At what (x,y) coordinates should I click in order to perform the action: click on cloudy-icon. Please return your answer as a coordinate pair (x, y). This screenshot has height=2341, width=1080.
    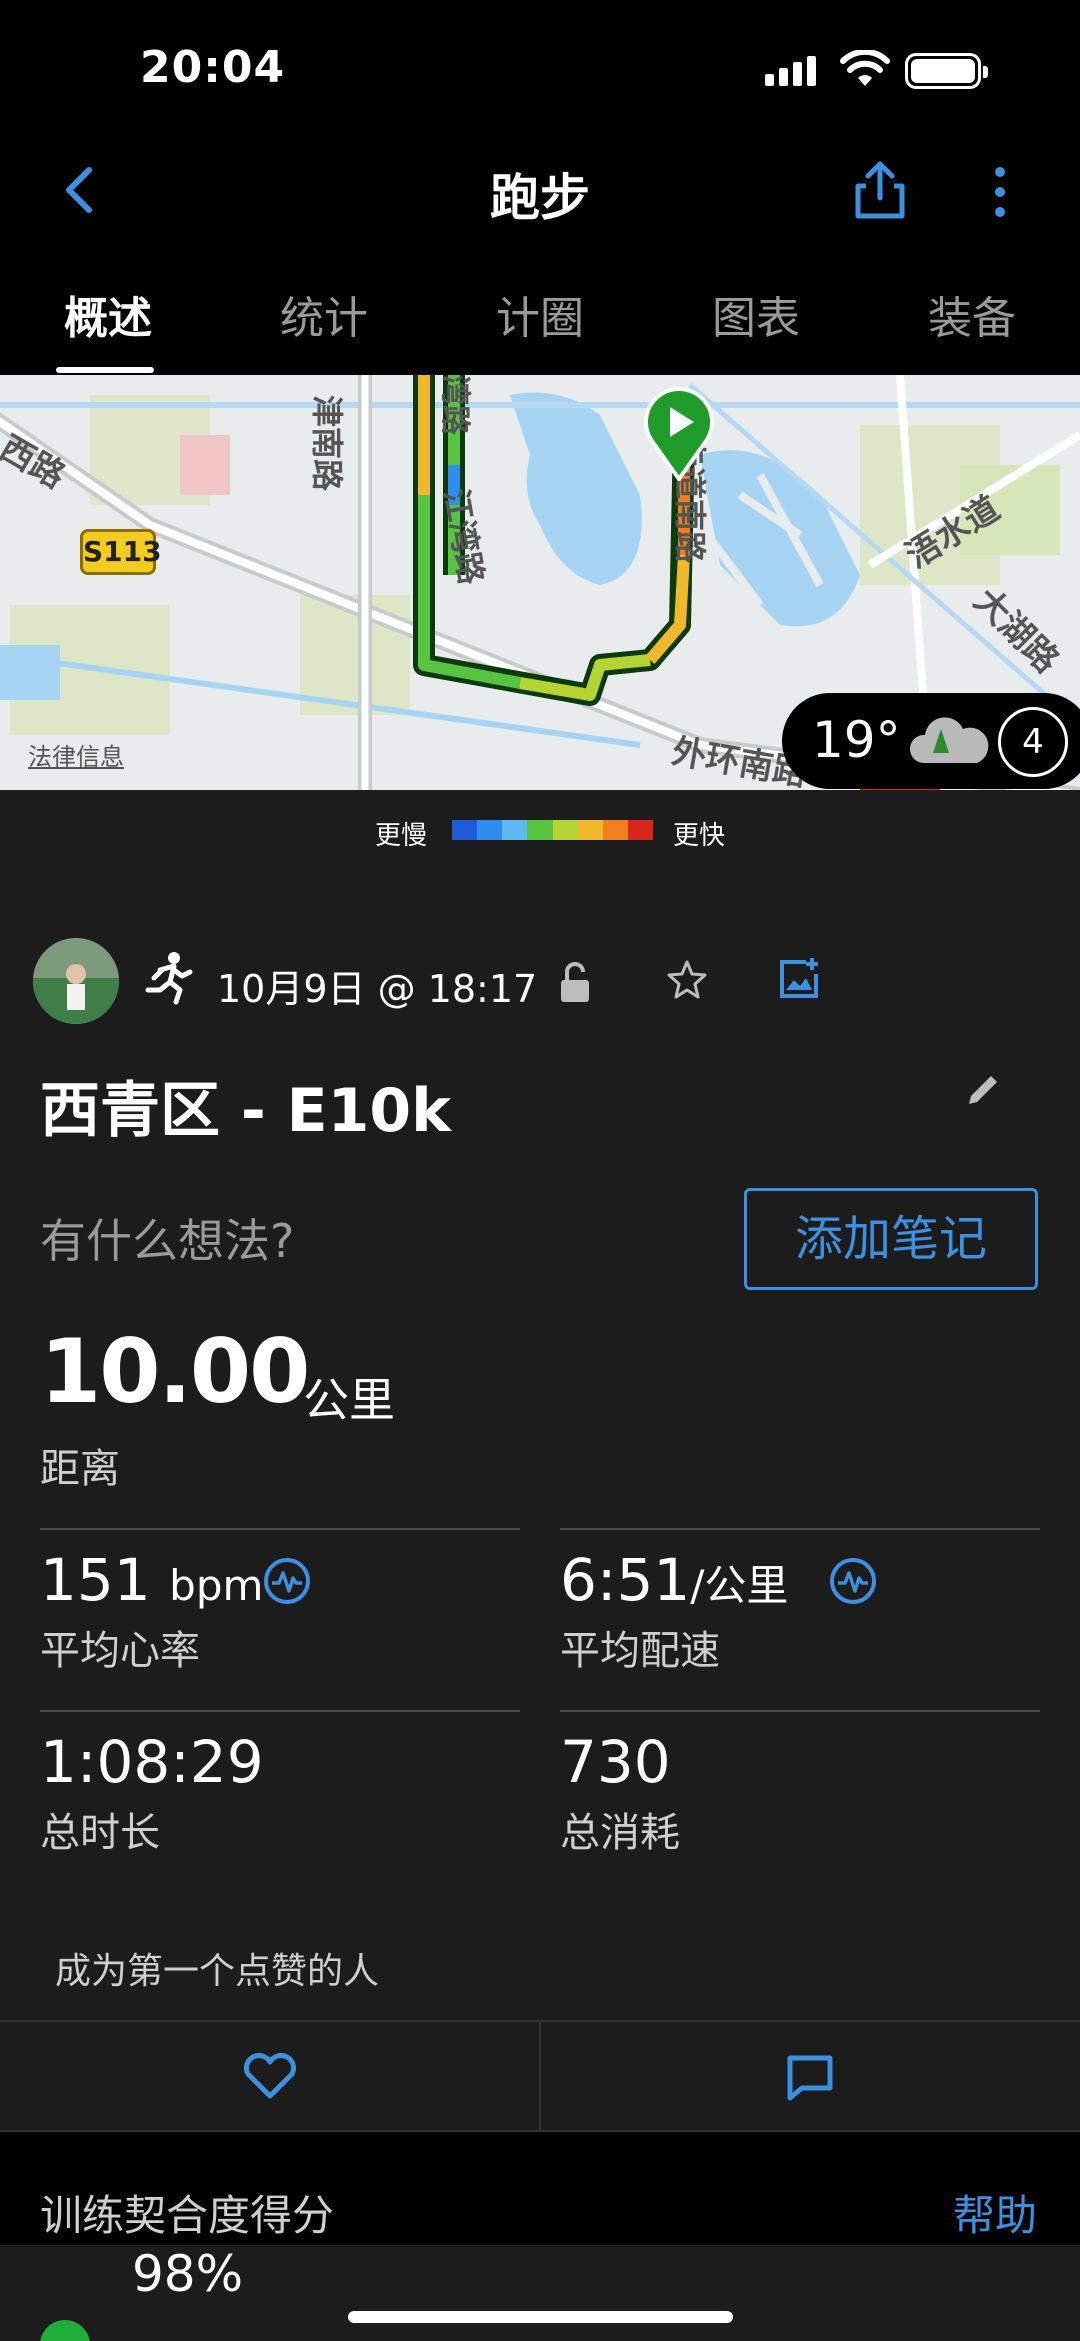
    Looking at the image, I should click on (949, 740).